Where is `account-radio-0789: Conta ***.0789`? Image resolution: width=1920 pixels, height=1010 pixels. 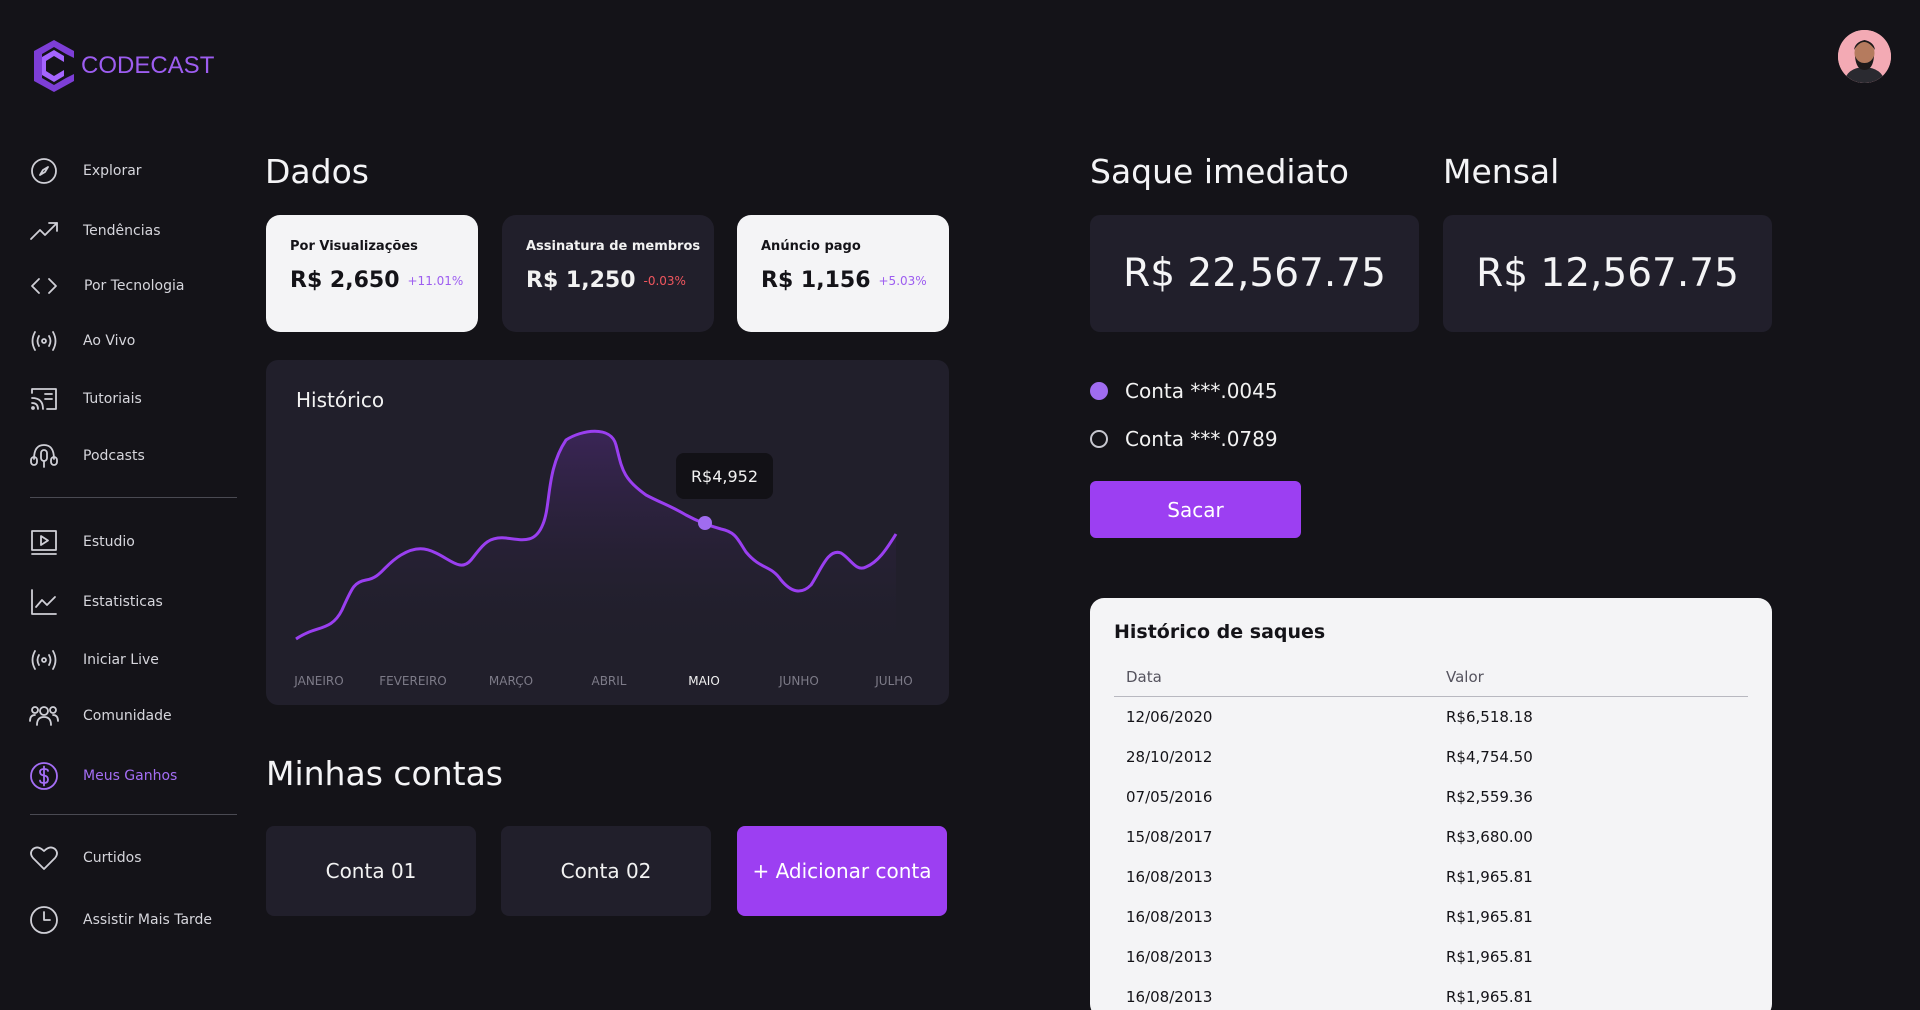
account-radio-0789: Conta ***.0789 is located at coordinates (1184, 439).